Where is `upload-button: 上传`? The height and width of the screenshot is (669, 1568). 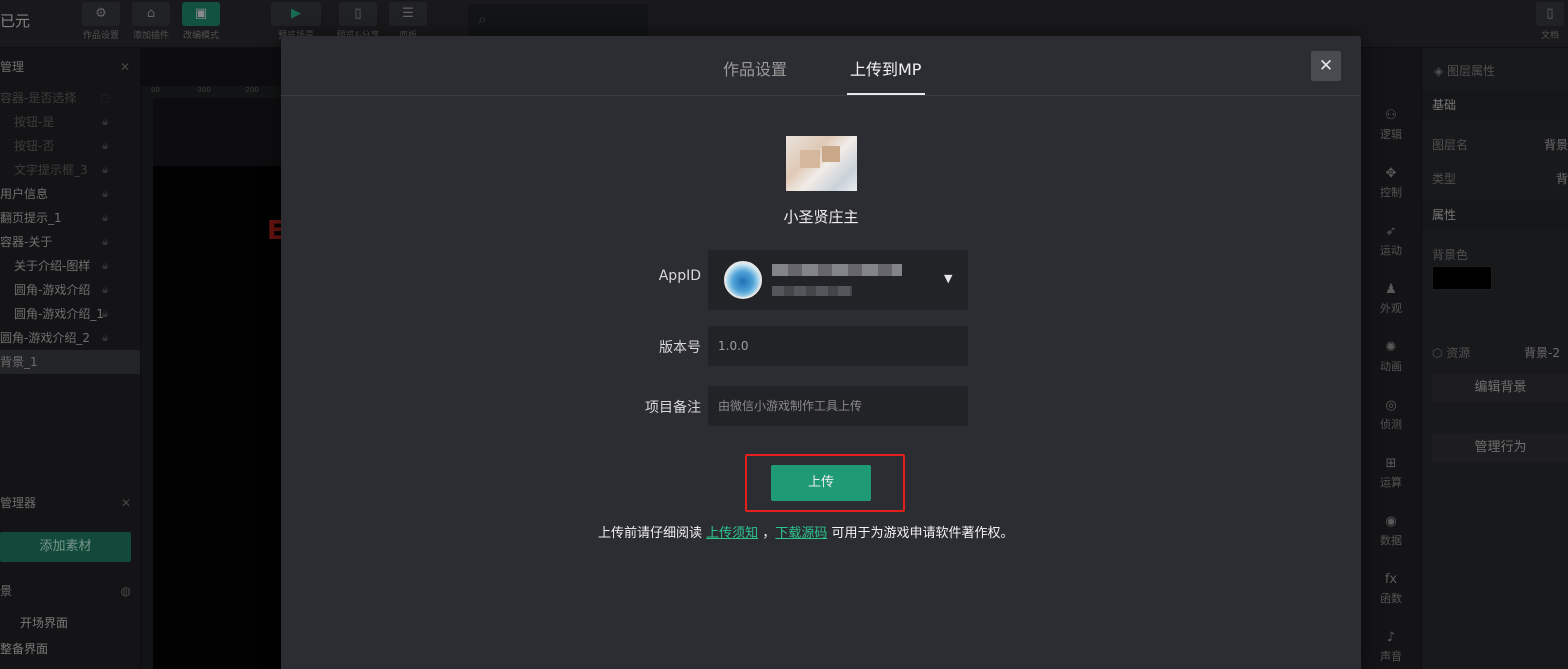 upload-button: 上传 is located at coordinates (821, 483).